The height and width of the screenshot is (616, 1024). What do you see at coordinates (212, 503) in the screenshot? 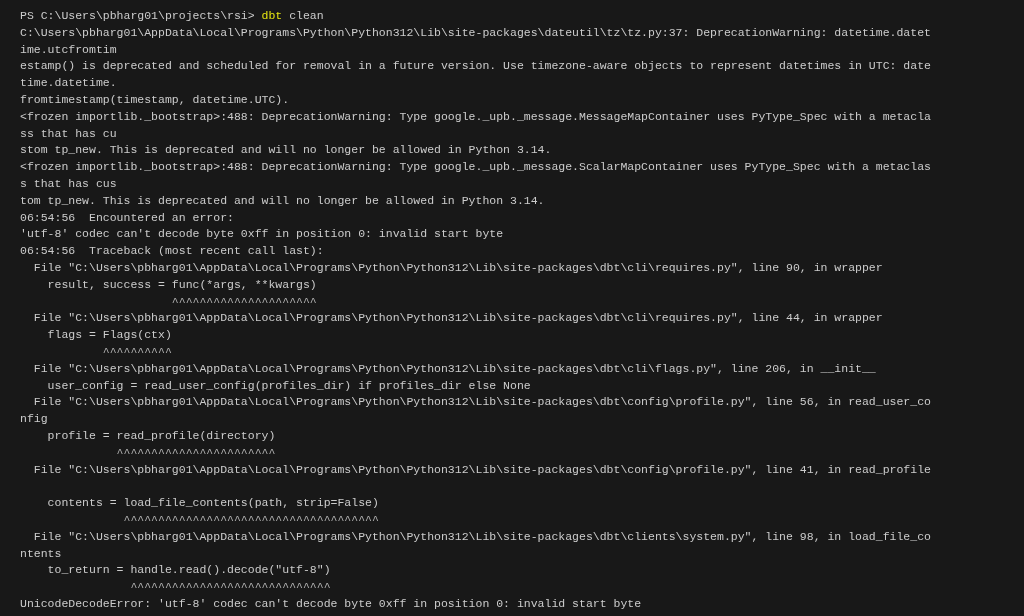
I see `output-line: contents = load_file_contents(path, strip=False)` at bounding box center [212, 503].